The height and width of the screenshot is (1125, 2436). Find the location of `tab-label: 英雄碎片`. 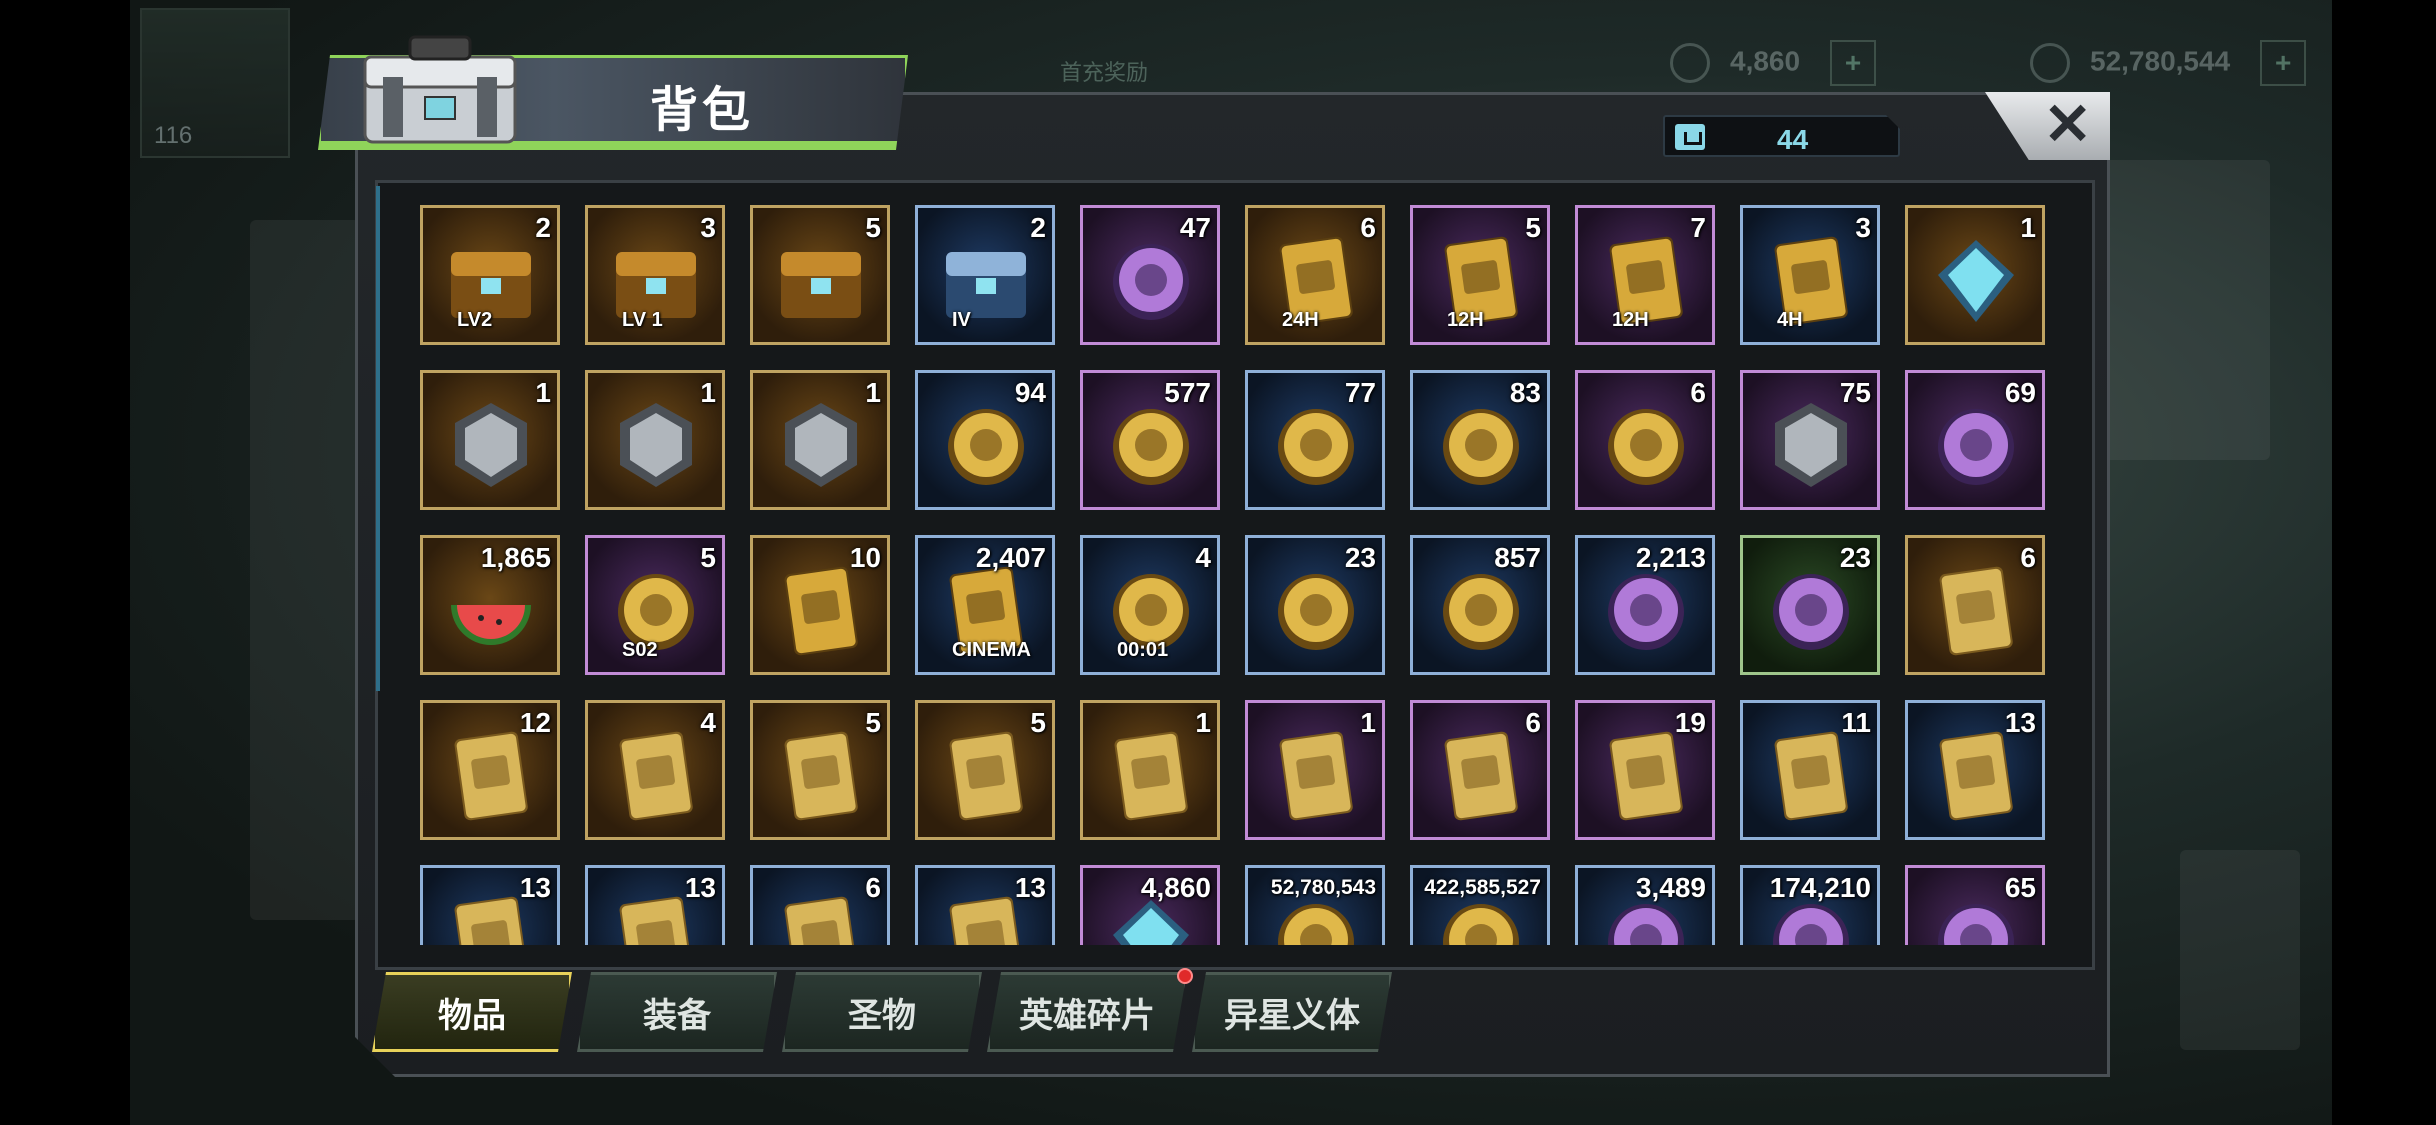

tab-label: 英雄碎片 is located at coordinates (1087, 1015).